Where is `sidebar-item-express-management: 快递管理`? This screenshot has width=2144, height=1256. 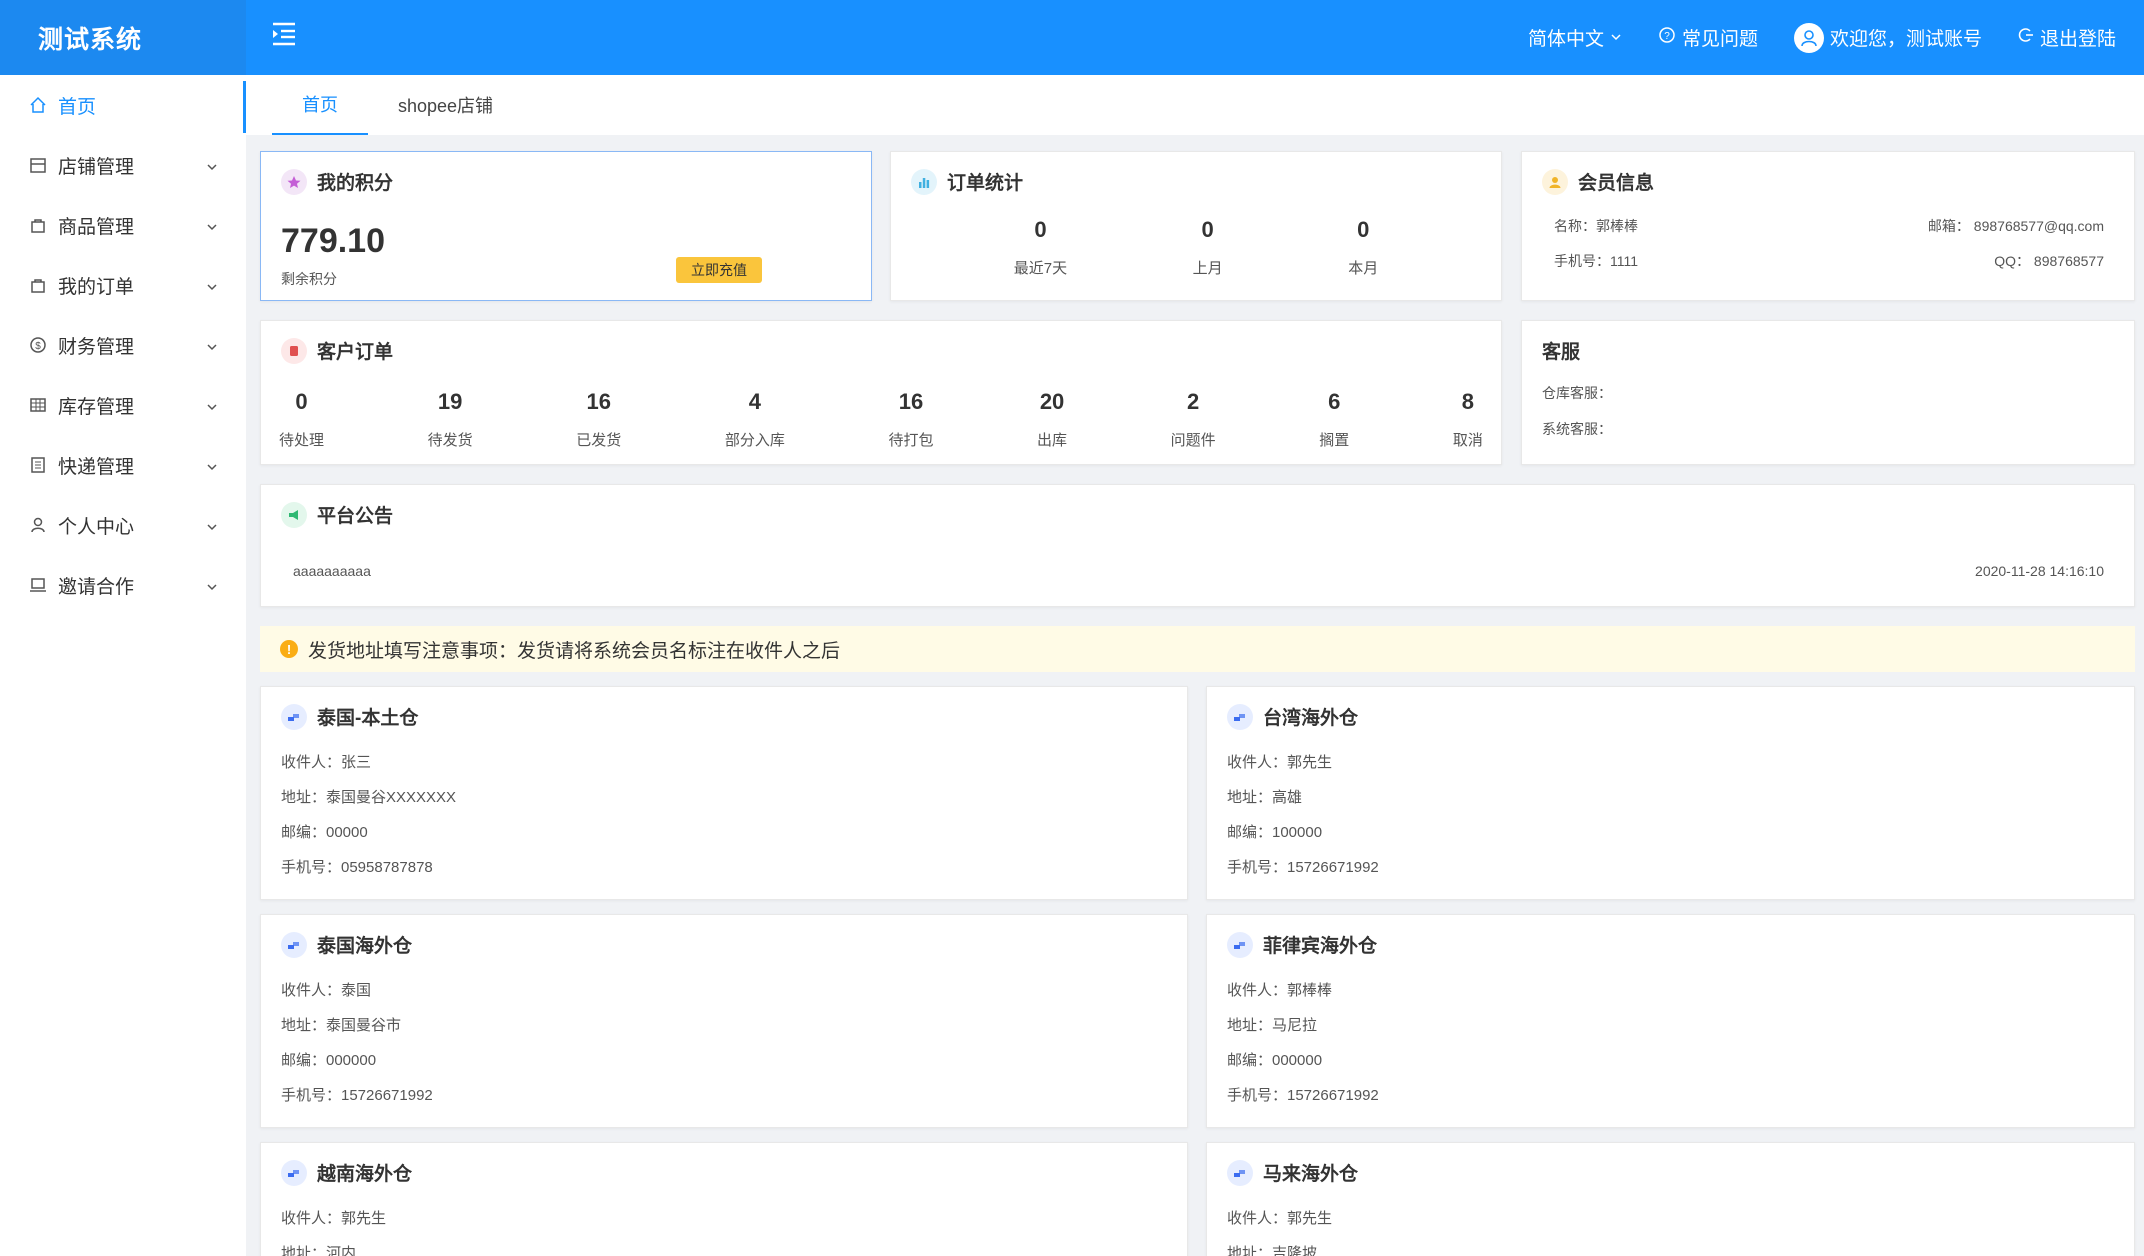
sidebar-item-express-management: 快递管理 is located at coordinates (123, 465).